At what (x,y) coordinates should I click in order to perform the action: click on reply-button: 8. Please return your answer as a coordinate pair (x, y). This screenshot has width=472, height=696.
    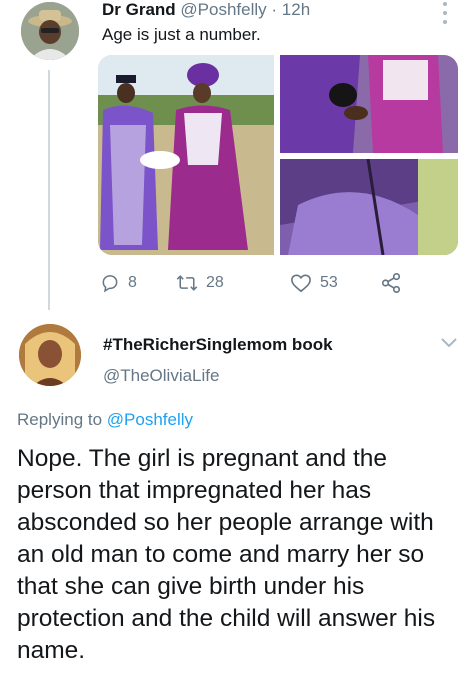
    Looking at the image, I should click on (118, 283).